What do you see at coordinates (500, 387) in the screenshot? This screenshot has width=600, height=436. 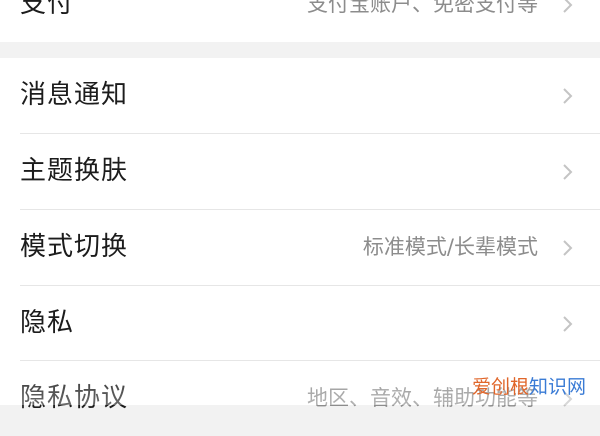 I see `watermark-text: 爱创根` at bounding box center [500, 387].